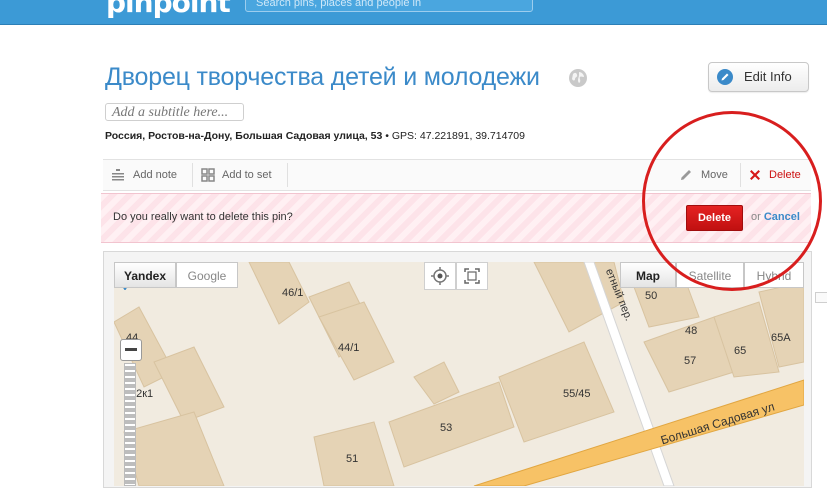 The height and width of the screenshot is (488, 827). What do you see at coordinates (203, 217) in the screenshot?
I see `confirm-question: Do you really want to delete this pin?` at bounding box center [203, 217].